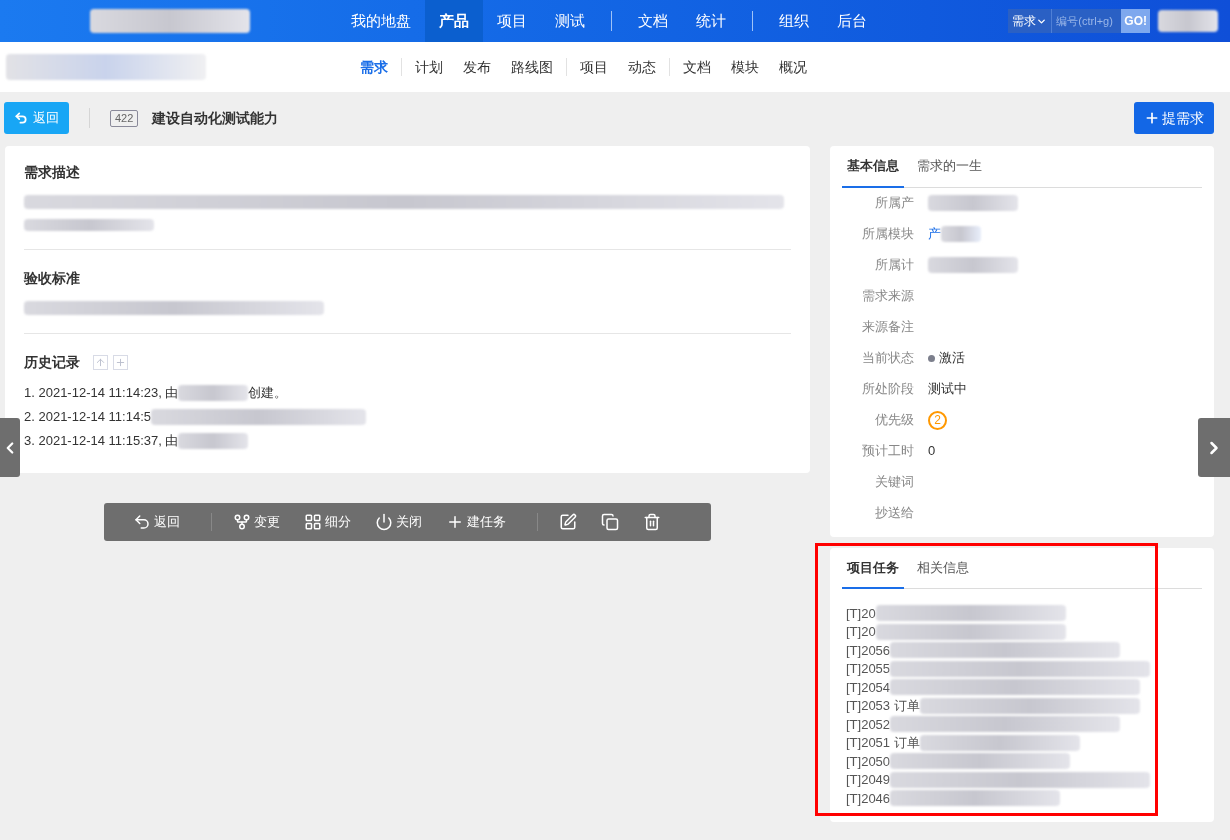 This screenshot has width=1230, height=840. What do you see at coordinates (697, 67) in the screenshot?
I see `subnav-tab: 文档` at bounding box center [697, 67].